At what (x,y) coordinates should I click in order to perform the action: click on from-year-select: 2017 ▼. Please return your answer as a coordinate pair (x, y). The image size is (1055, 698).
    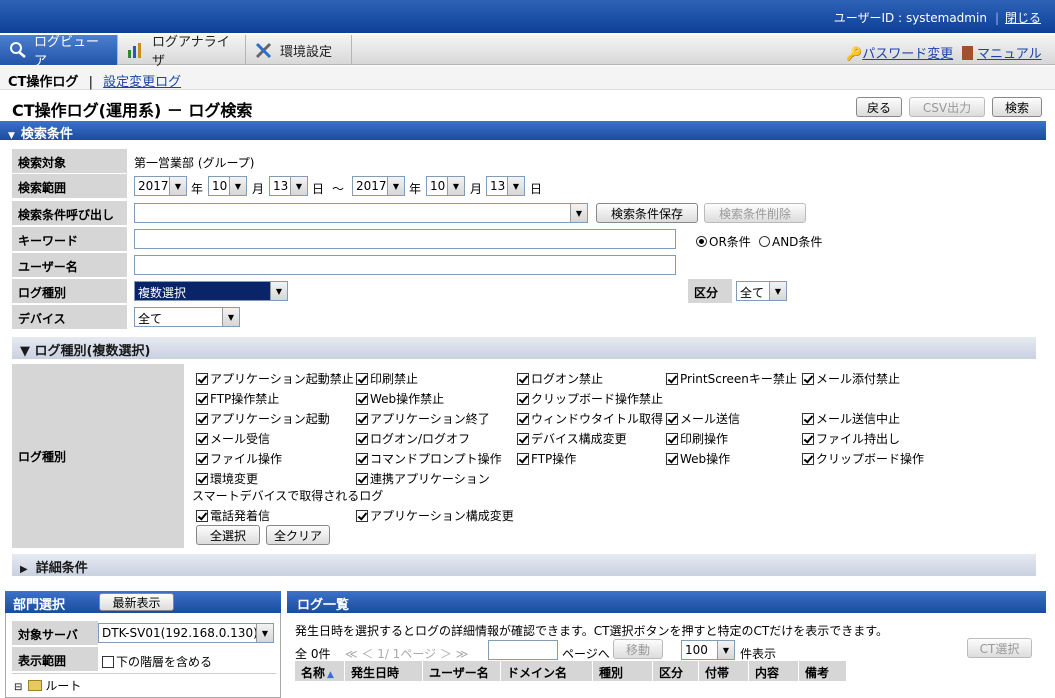
    Looking at the image, I should click on (160, 186).